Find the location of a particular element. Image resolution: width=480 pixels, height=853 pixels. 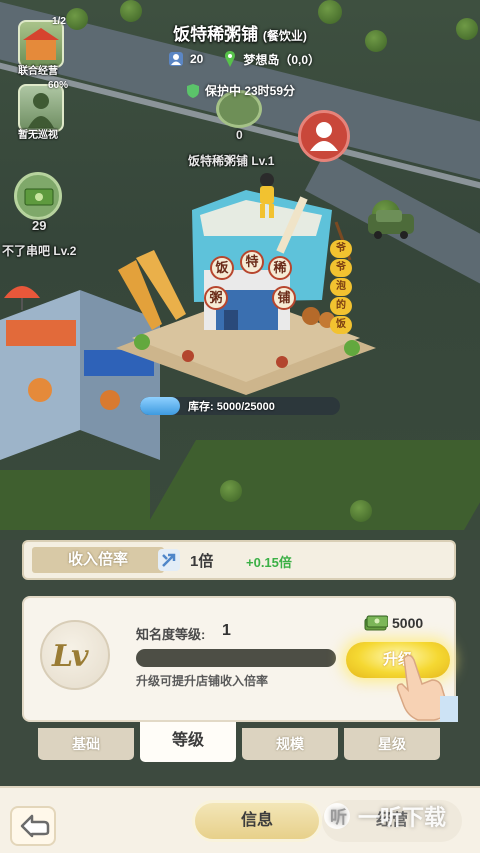

shop-sign-char: 特 is located at coordinates (252, 262).